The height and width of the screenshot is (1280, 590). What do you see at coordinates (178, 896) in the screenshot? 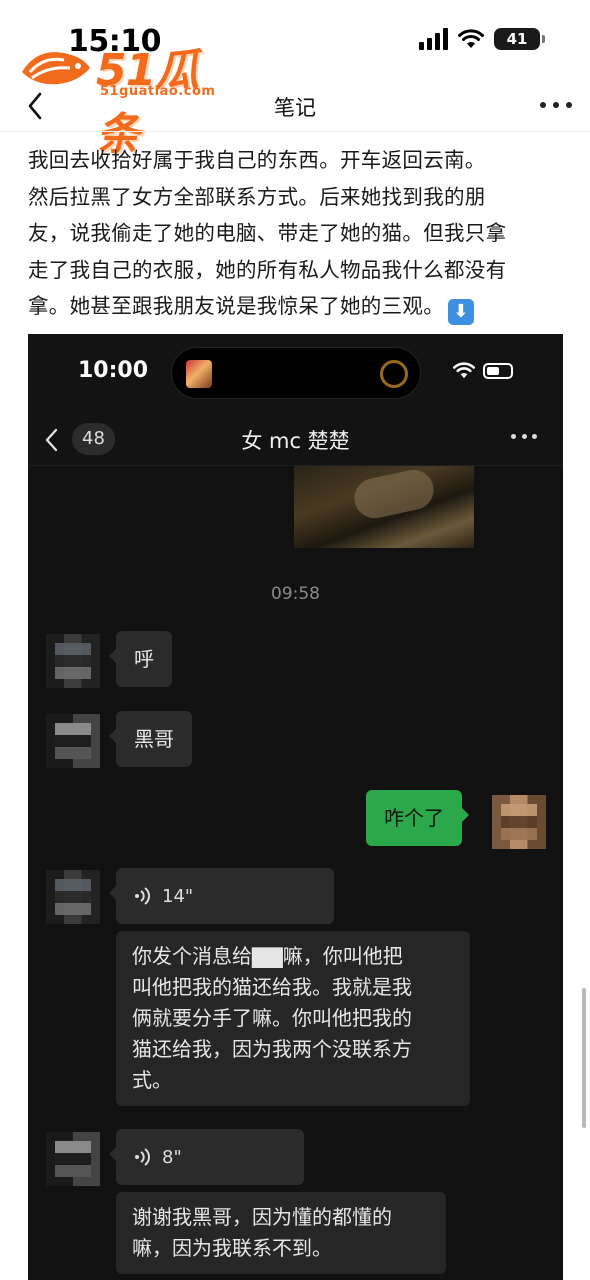
I see `voice-duration: 14"` at bounding box center [178, 896].